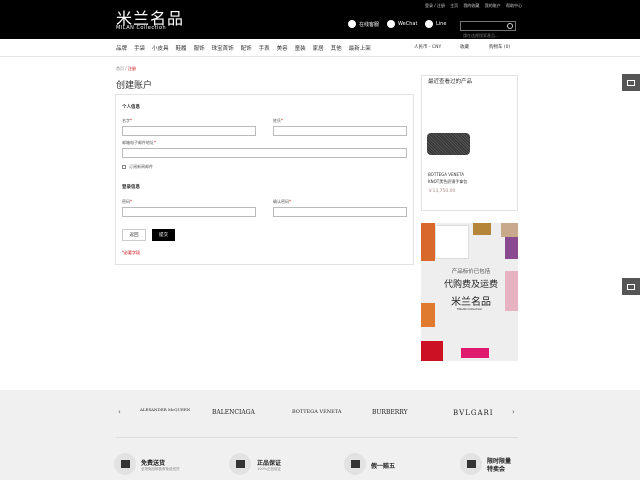 This screenshot has width=640, height=480. What do you see at coordinates (121, 50) in the screenshot?
I see `nav-item-brands: 品牌` at bounding box center [121, 50].